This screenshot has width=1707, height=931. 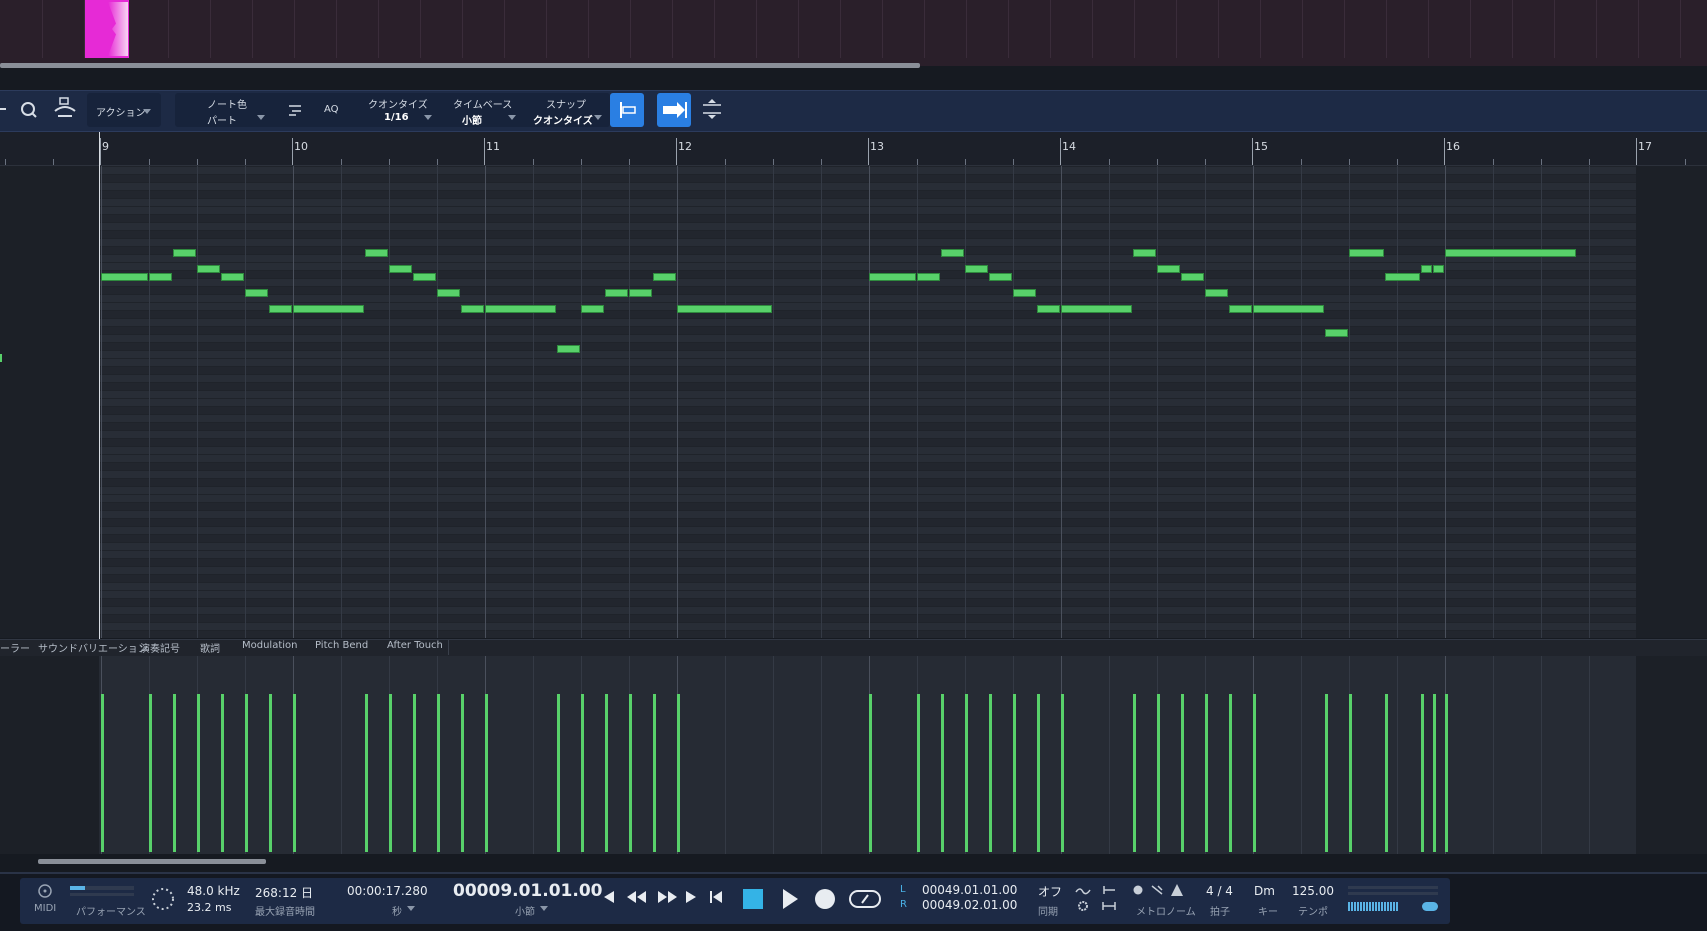 What do you see at coordinates (627, 110) in the screenshot?
I see `snap-to-grid-button` at bounding box center [627, 110].